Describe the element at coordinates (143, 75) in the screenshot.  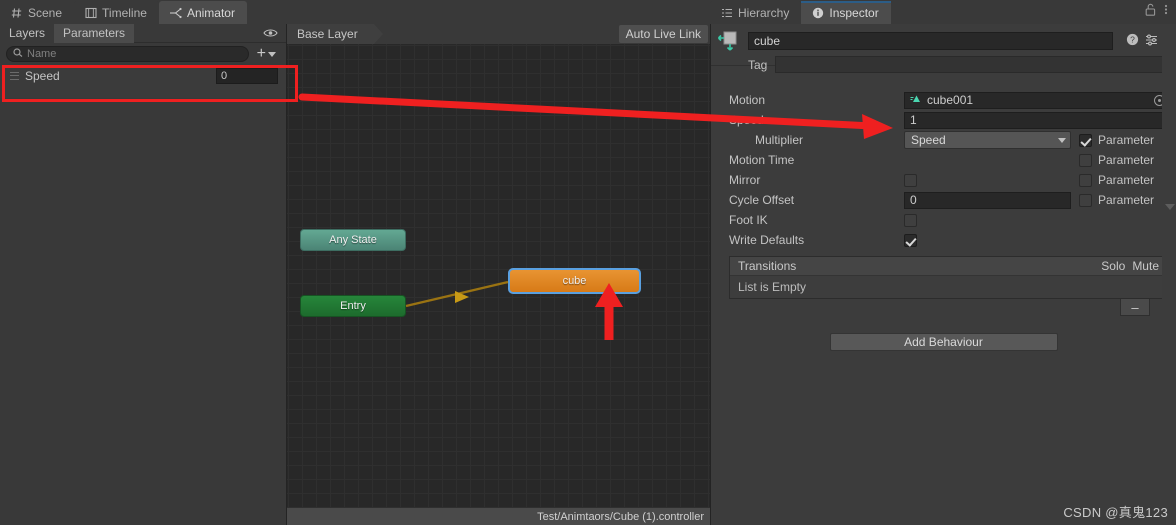
I see `parameter-row-speed: Speed 0` at that location.